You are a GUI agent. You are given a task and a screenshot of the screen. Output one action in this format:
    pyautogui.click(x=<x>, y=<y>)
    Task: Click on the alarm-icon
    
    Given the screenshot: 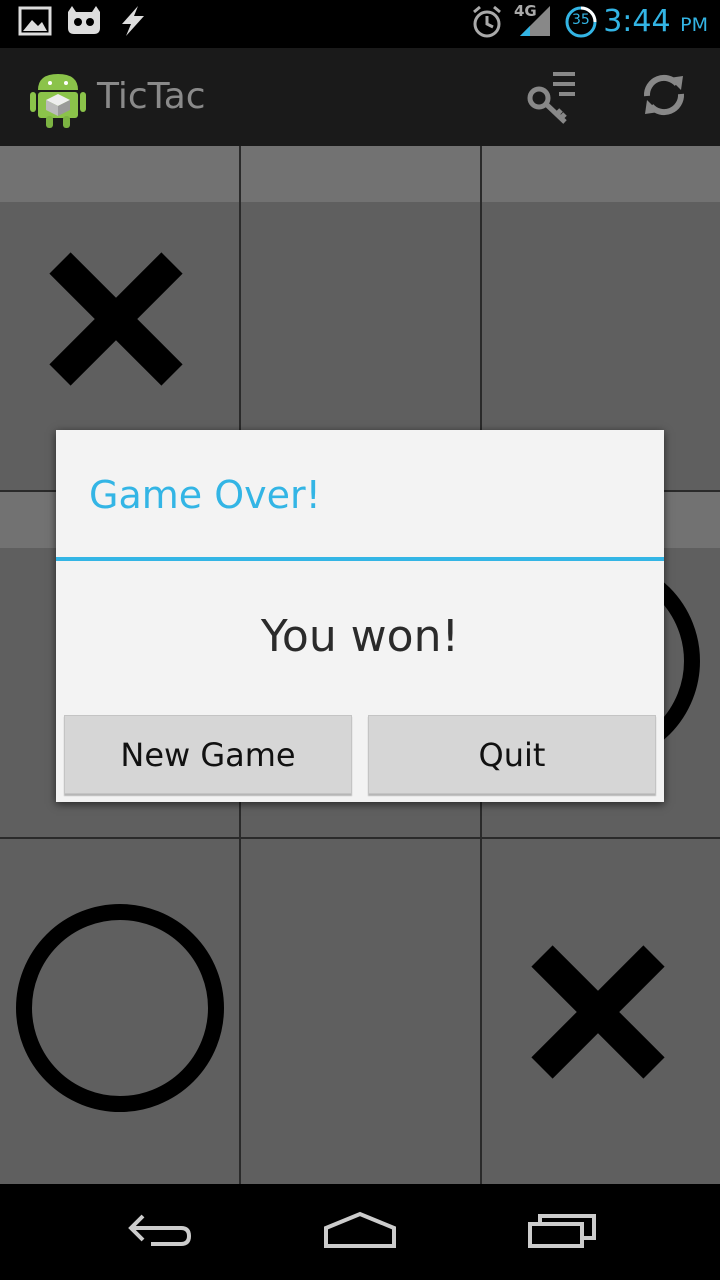 What is the action you would take?
    pyautogui.click(x=487, y=24)
    